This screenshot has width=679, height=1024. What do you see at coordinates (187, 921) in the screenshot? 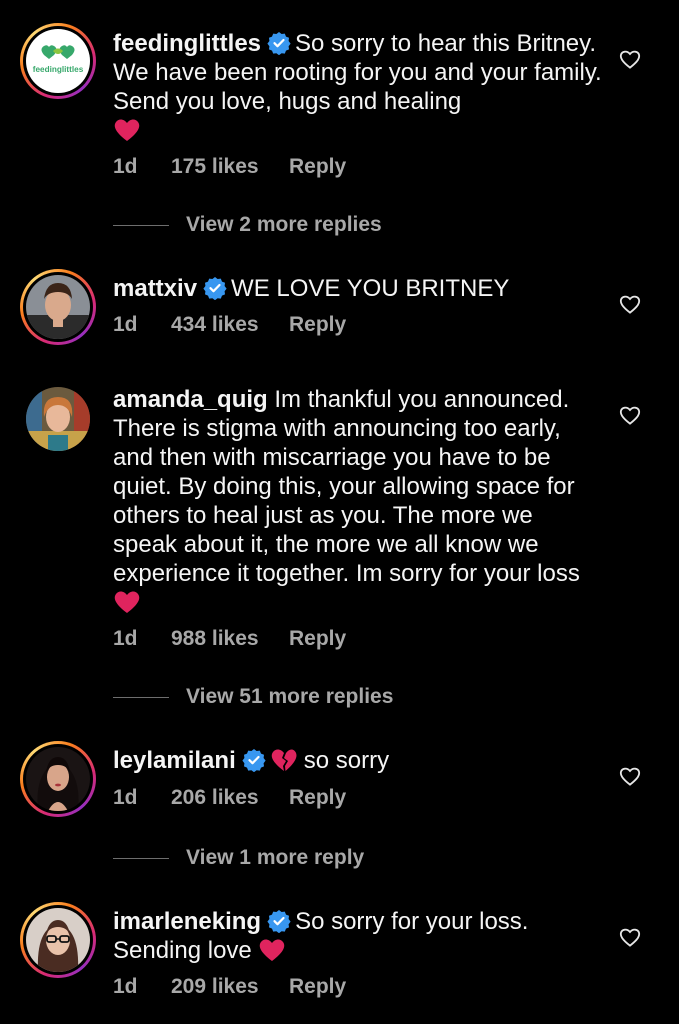
I see `comment-username: imarleneking` at bounding box center [187, 921].